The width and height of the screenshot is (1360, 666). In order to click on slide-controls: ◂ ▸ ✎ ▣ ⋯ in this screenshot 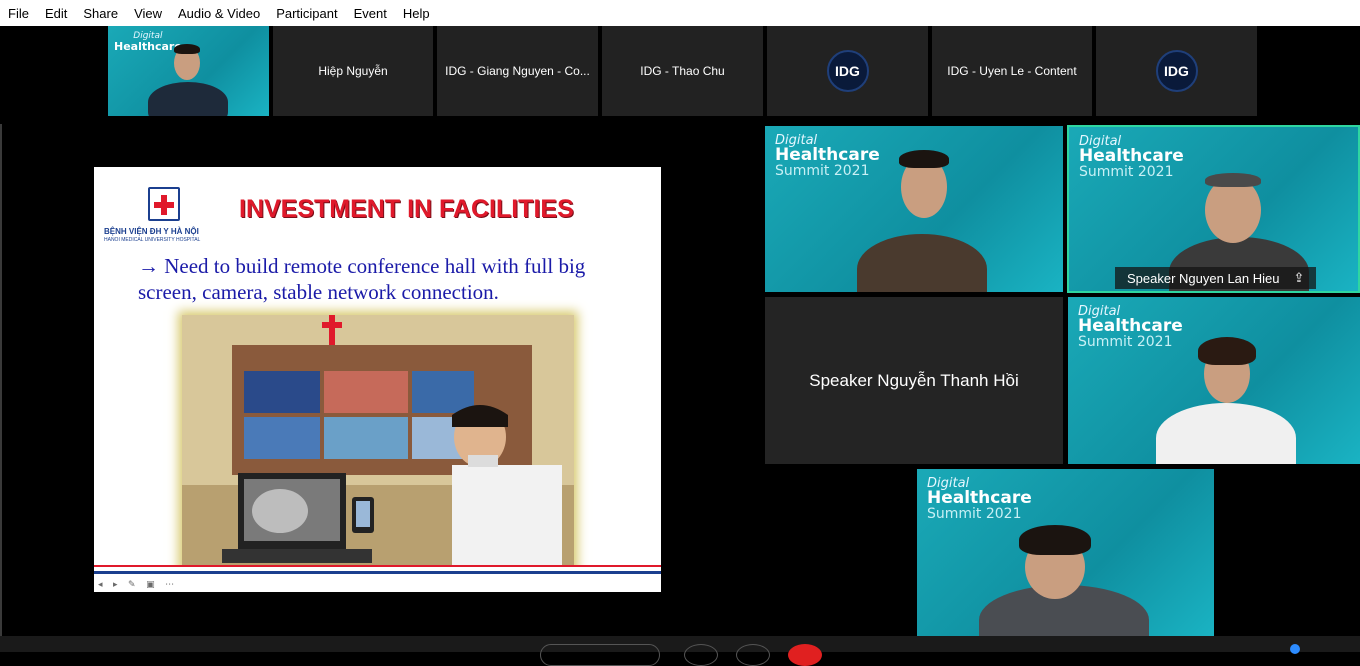, I will do `click(138, 584)`.